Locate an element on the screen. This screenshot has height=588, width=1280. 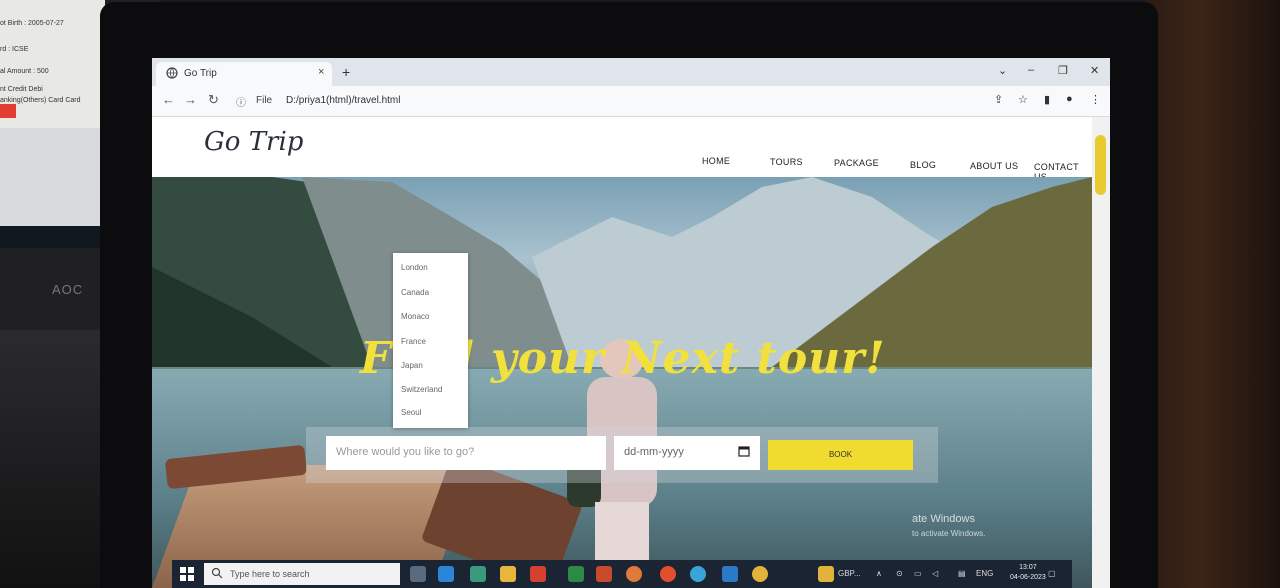
destination-placeholder: Where would you like to go? is located at coordinates (405, 452).